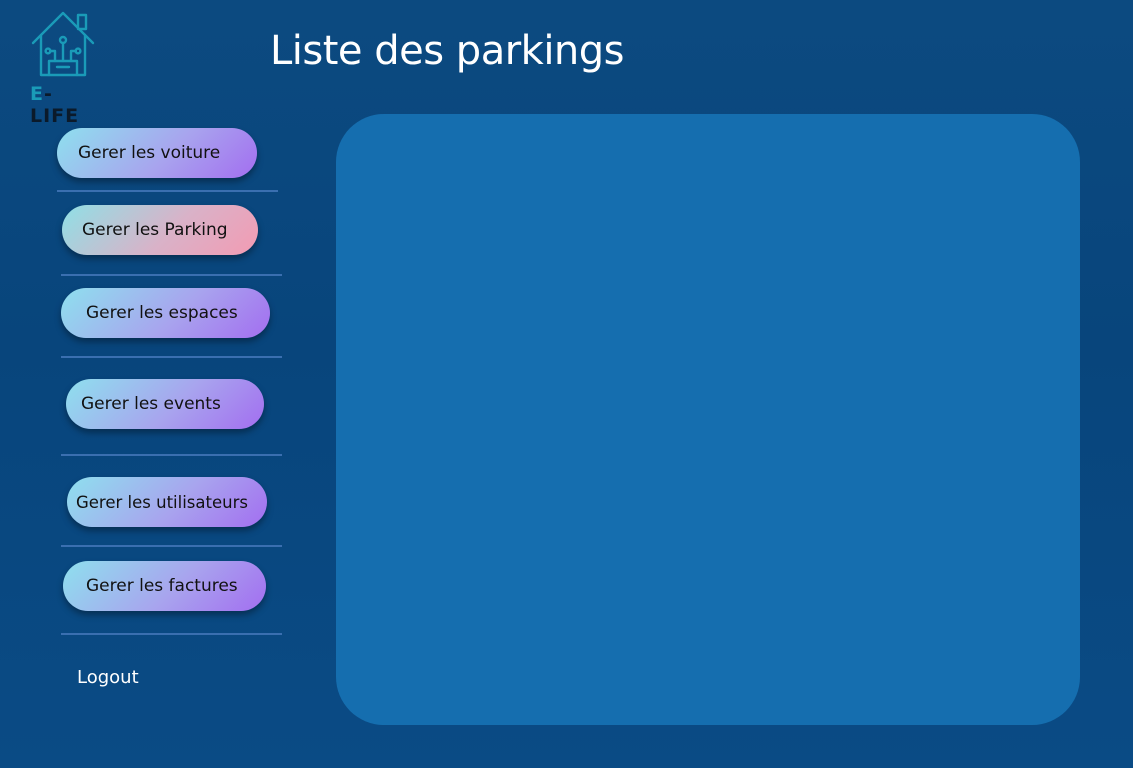  What do you see at coordinates (164, 586) in the screenshot?
I see `sidebar-item-factures: Gerer les factures` at bounding box center [164, 586].